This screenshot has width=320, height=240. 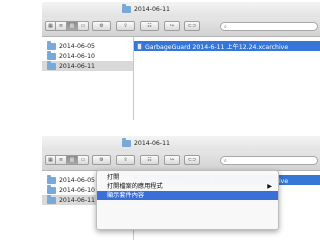 I want to click on menu-item-open: 打開, so click(x=187, y=177).